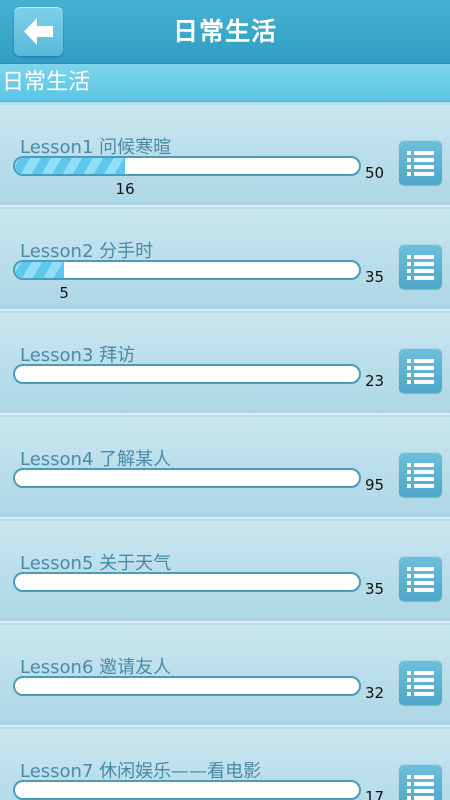  What do you see at coordinates (225, 764) in the screenshot?
I see `lesson-row: Lesson7 休闲娱乐——看电影 17` at bounding box center [225, 764].